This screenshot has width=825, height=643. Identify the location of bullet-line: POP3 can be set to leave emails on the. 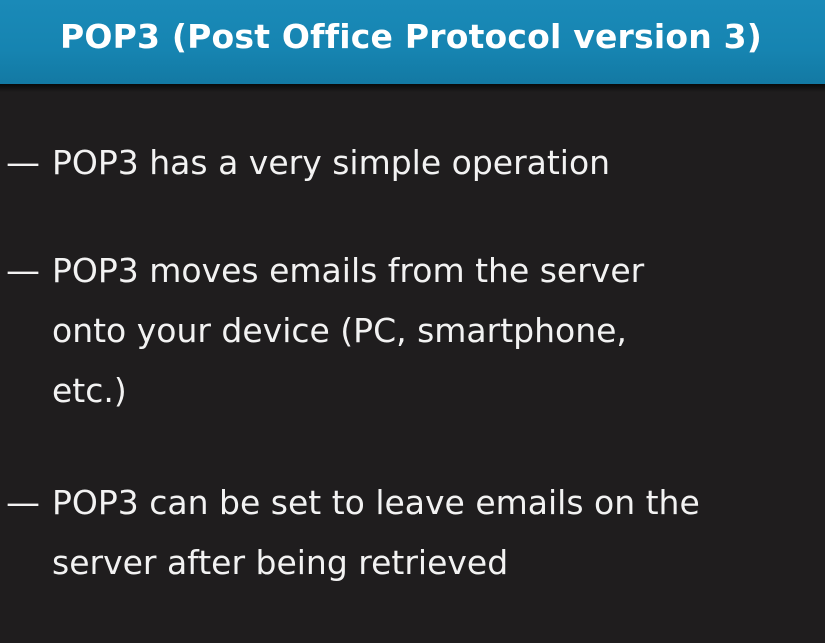
(376, 502).